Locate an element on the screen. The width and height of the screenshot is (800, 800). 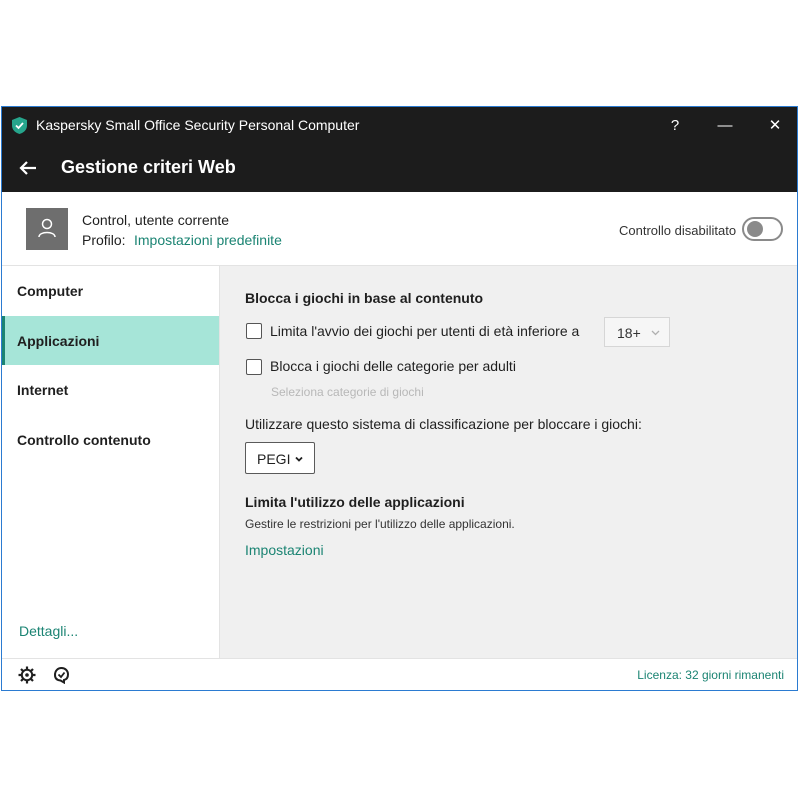
age-select: 18+ is located at coordinates (637, 332).